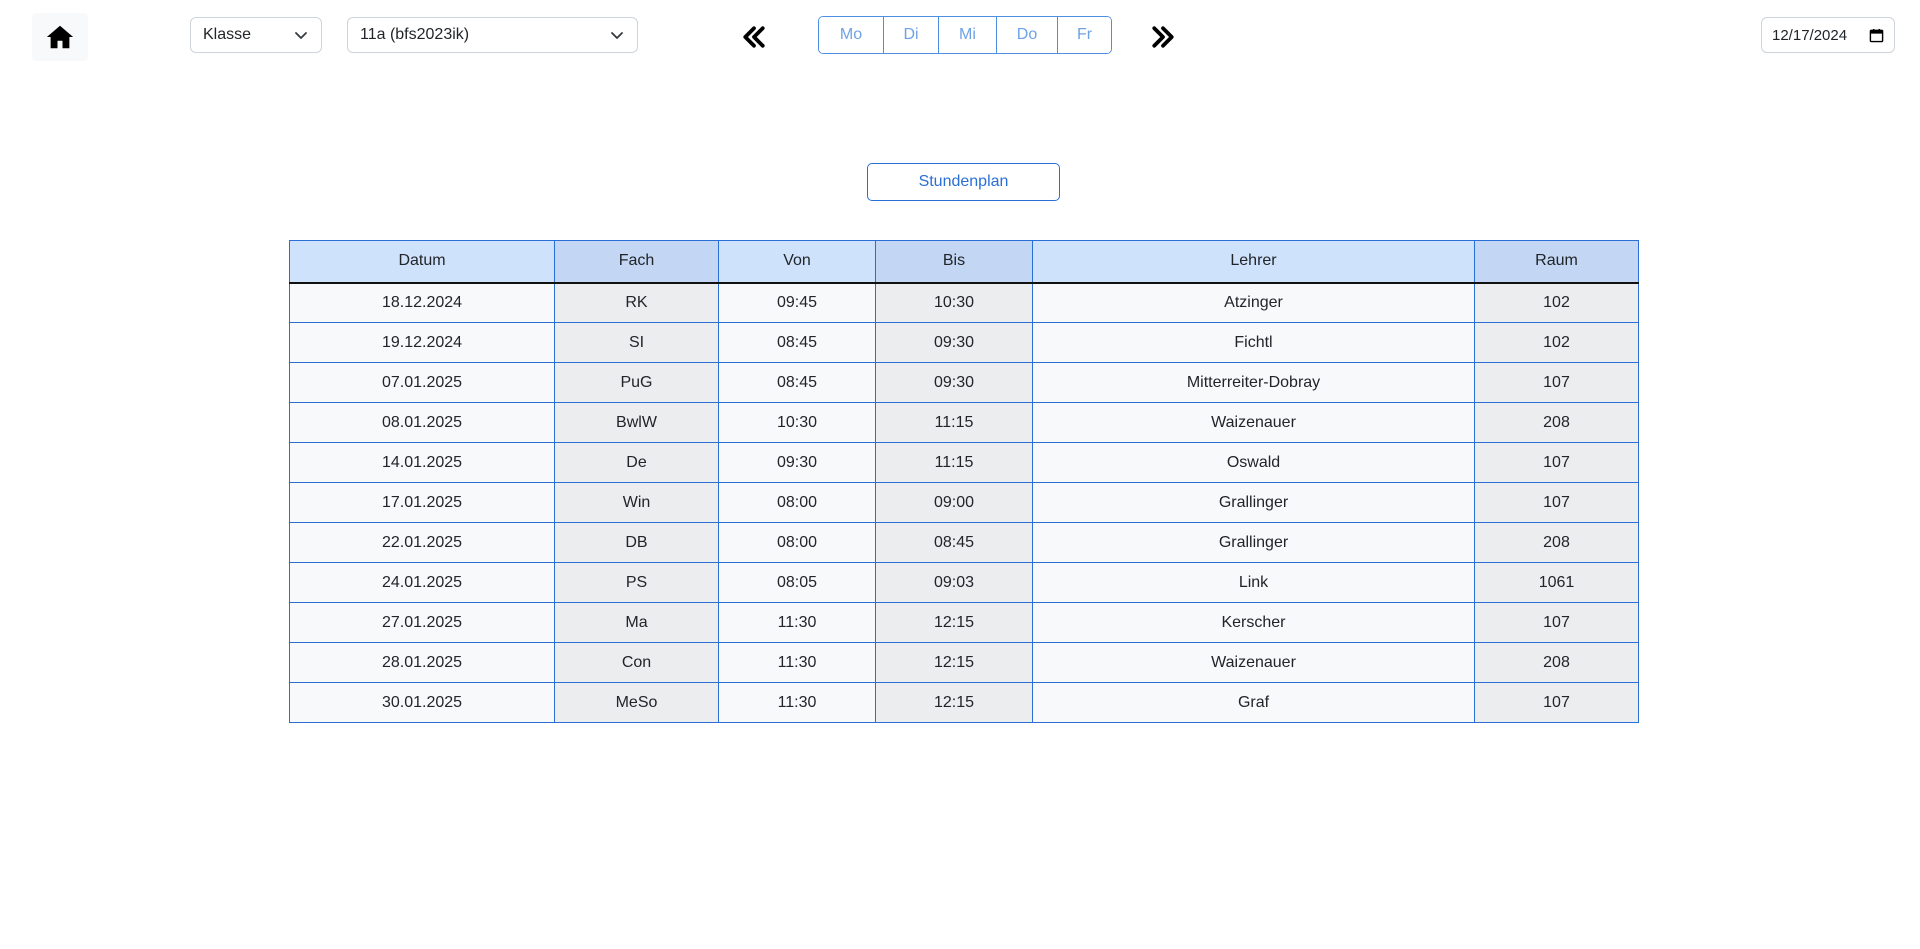 This screenshot has height=949, width=1920. What do you see at coordinates (301, 35) in the screenshot?
I see `chevron-down-icon` at bounding box center [301, 35].